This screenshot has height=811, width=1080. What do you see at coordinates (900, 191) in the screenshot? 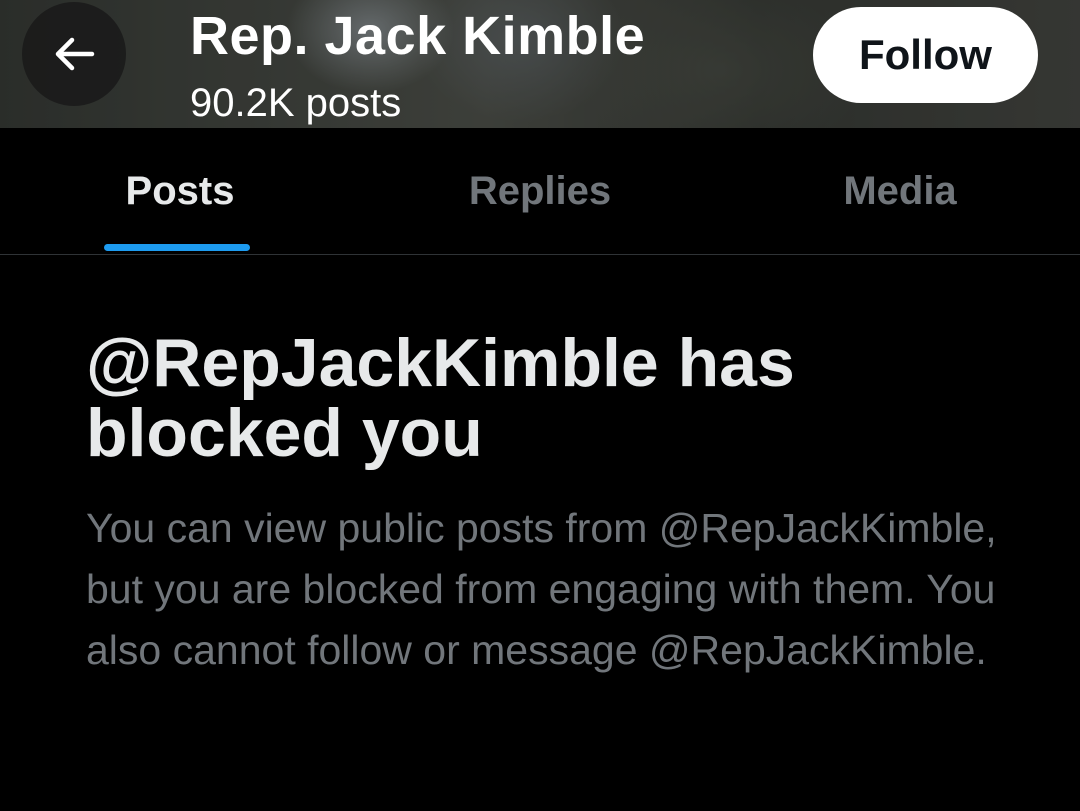
I see `tab-media: Media` at bounding box center [900, 191].